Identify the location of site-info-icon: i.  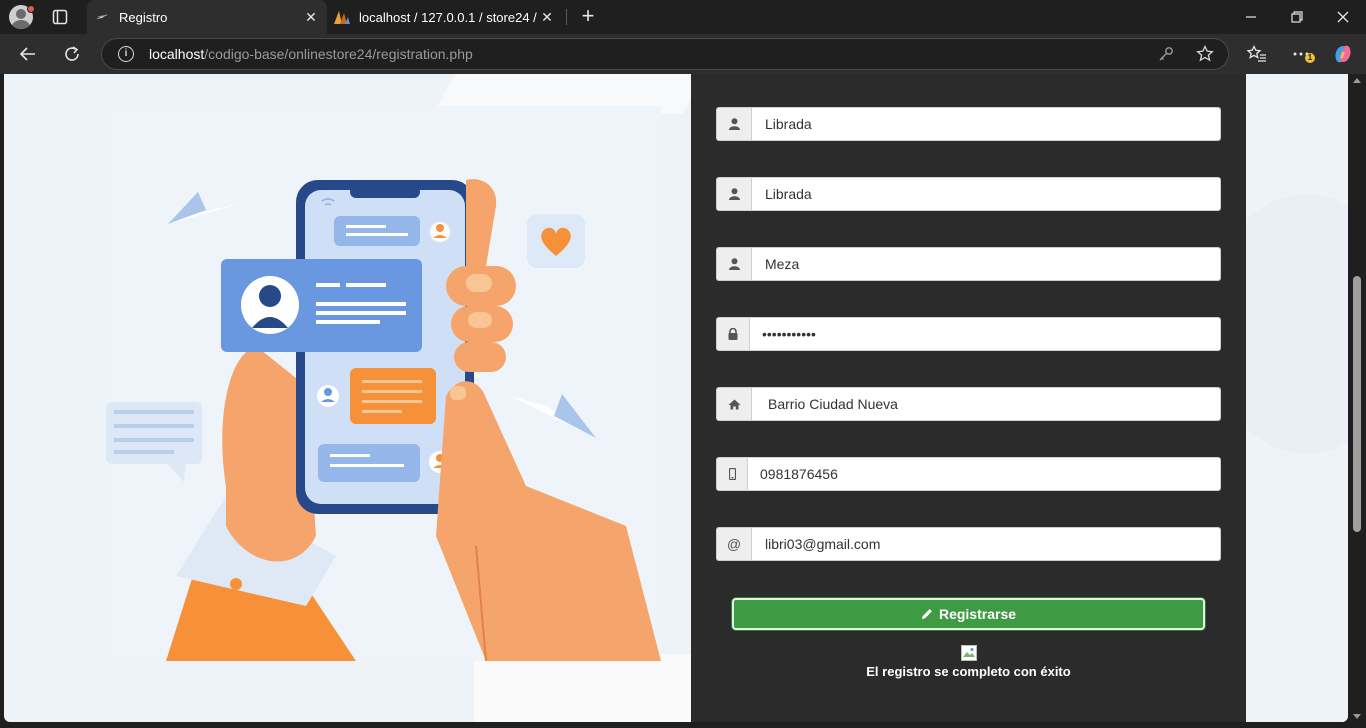
(126, 54).